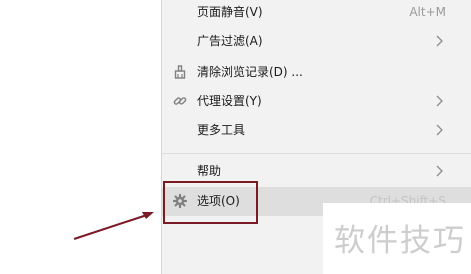 The width and height of the screenshot is (471, 274). What do you see at coordinates (180, 101) in the screenshot?
I see `link-icon` at bounding box center [180, 101].